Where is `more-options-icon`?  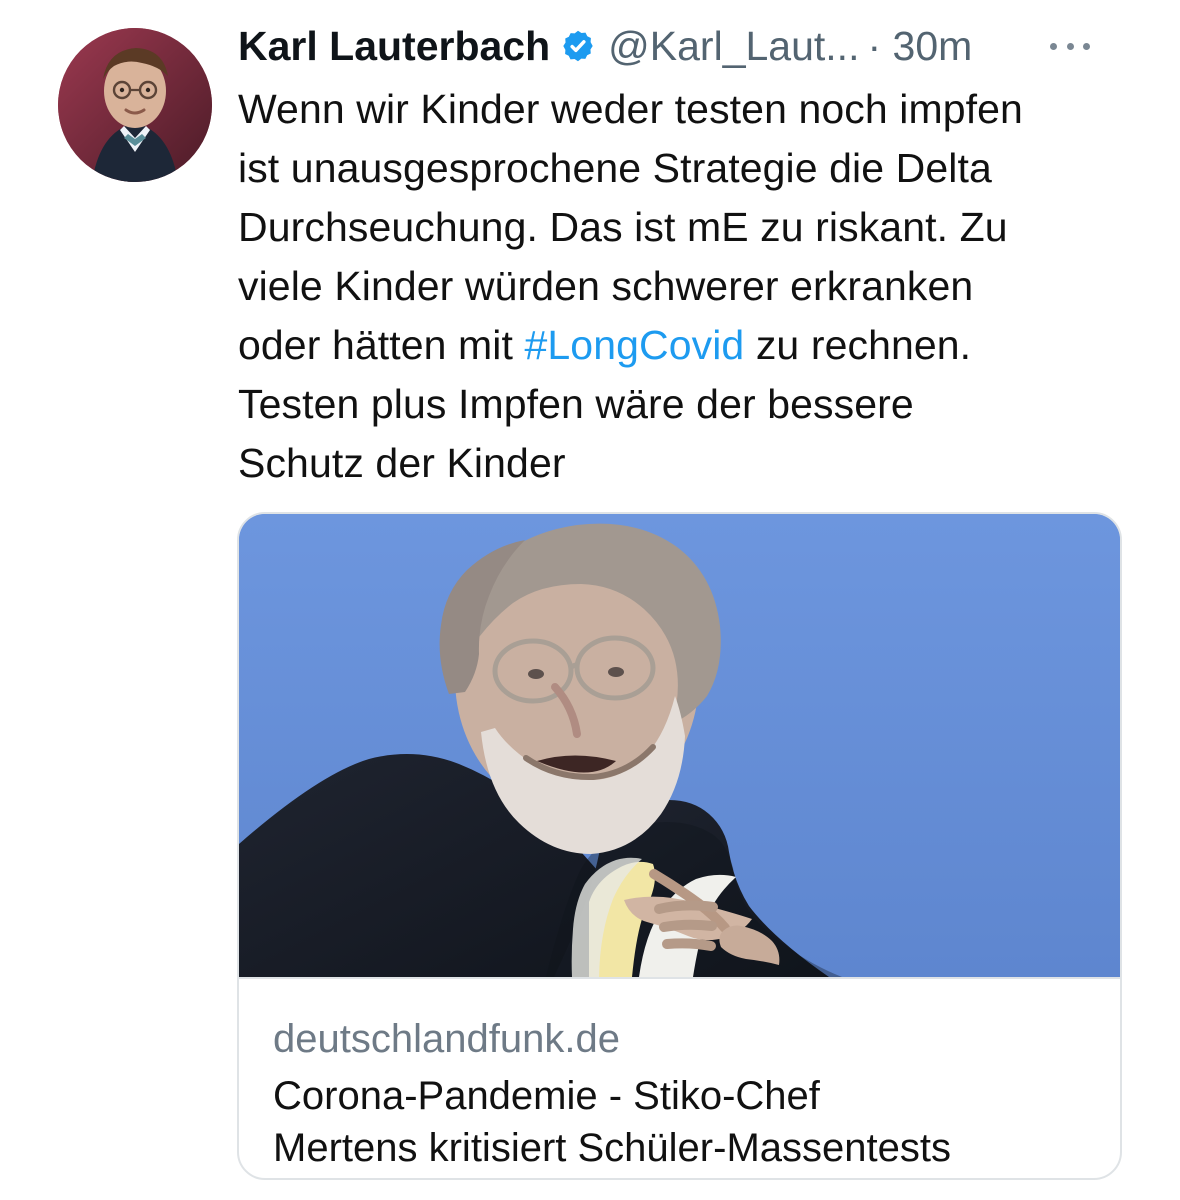
more-options-icon is located at coordinates (1070, 46).